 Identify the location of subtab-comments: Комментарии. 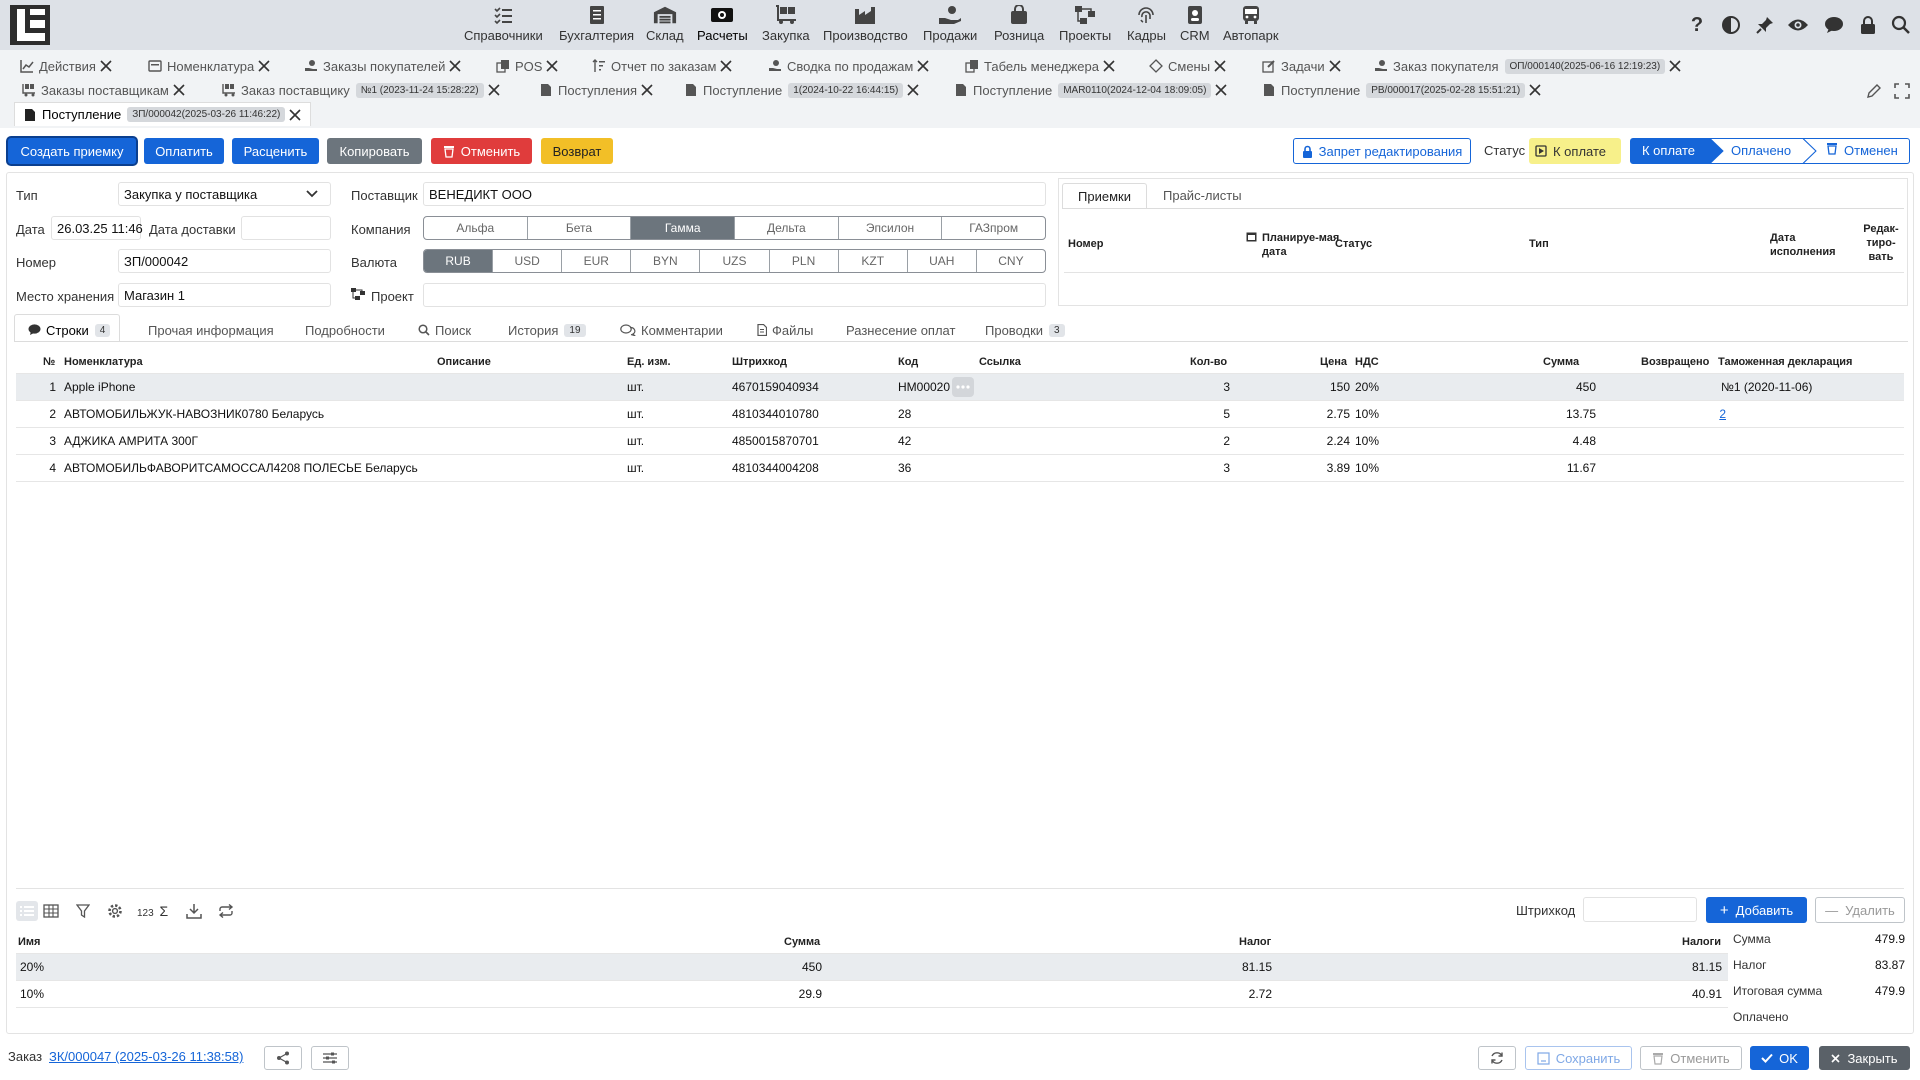
(671, 330).